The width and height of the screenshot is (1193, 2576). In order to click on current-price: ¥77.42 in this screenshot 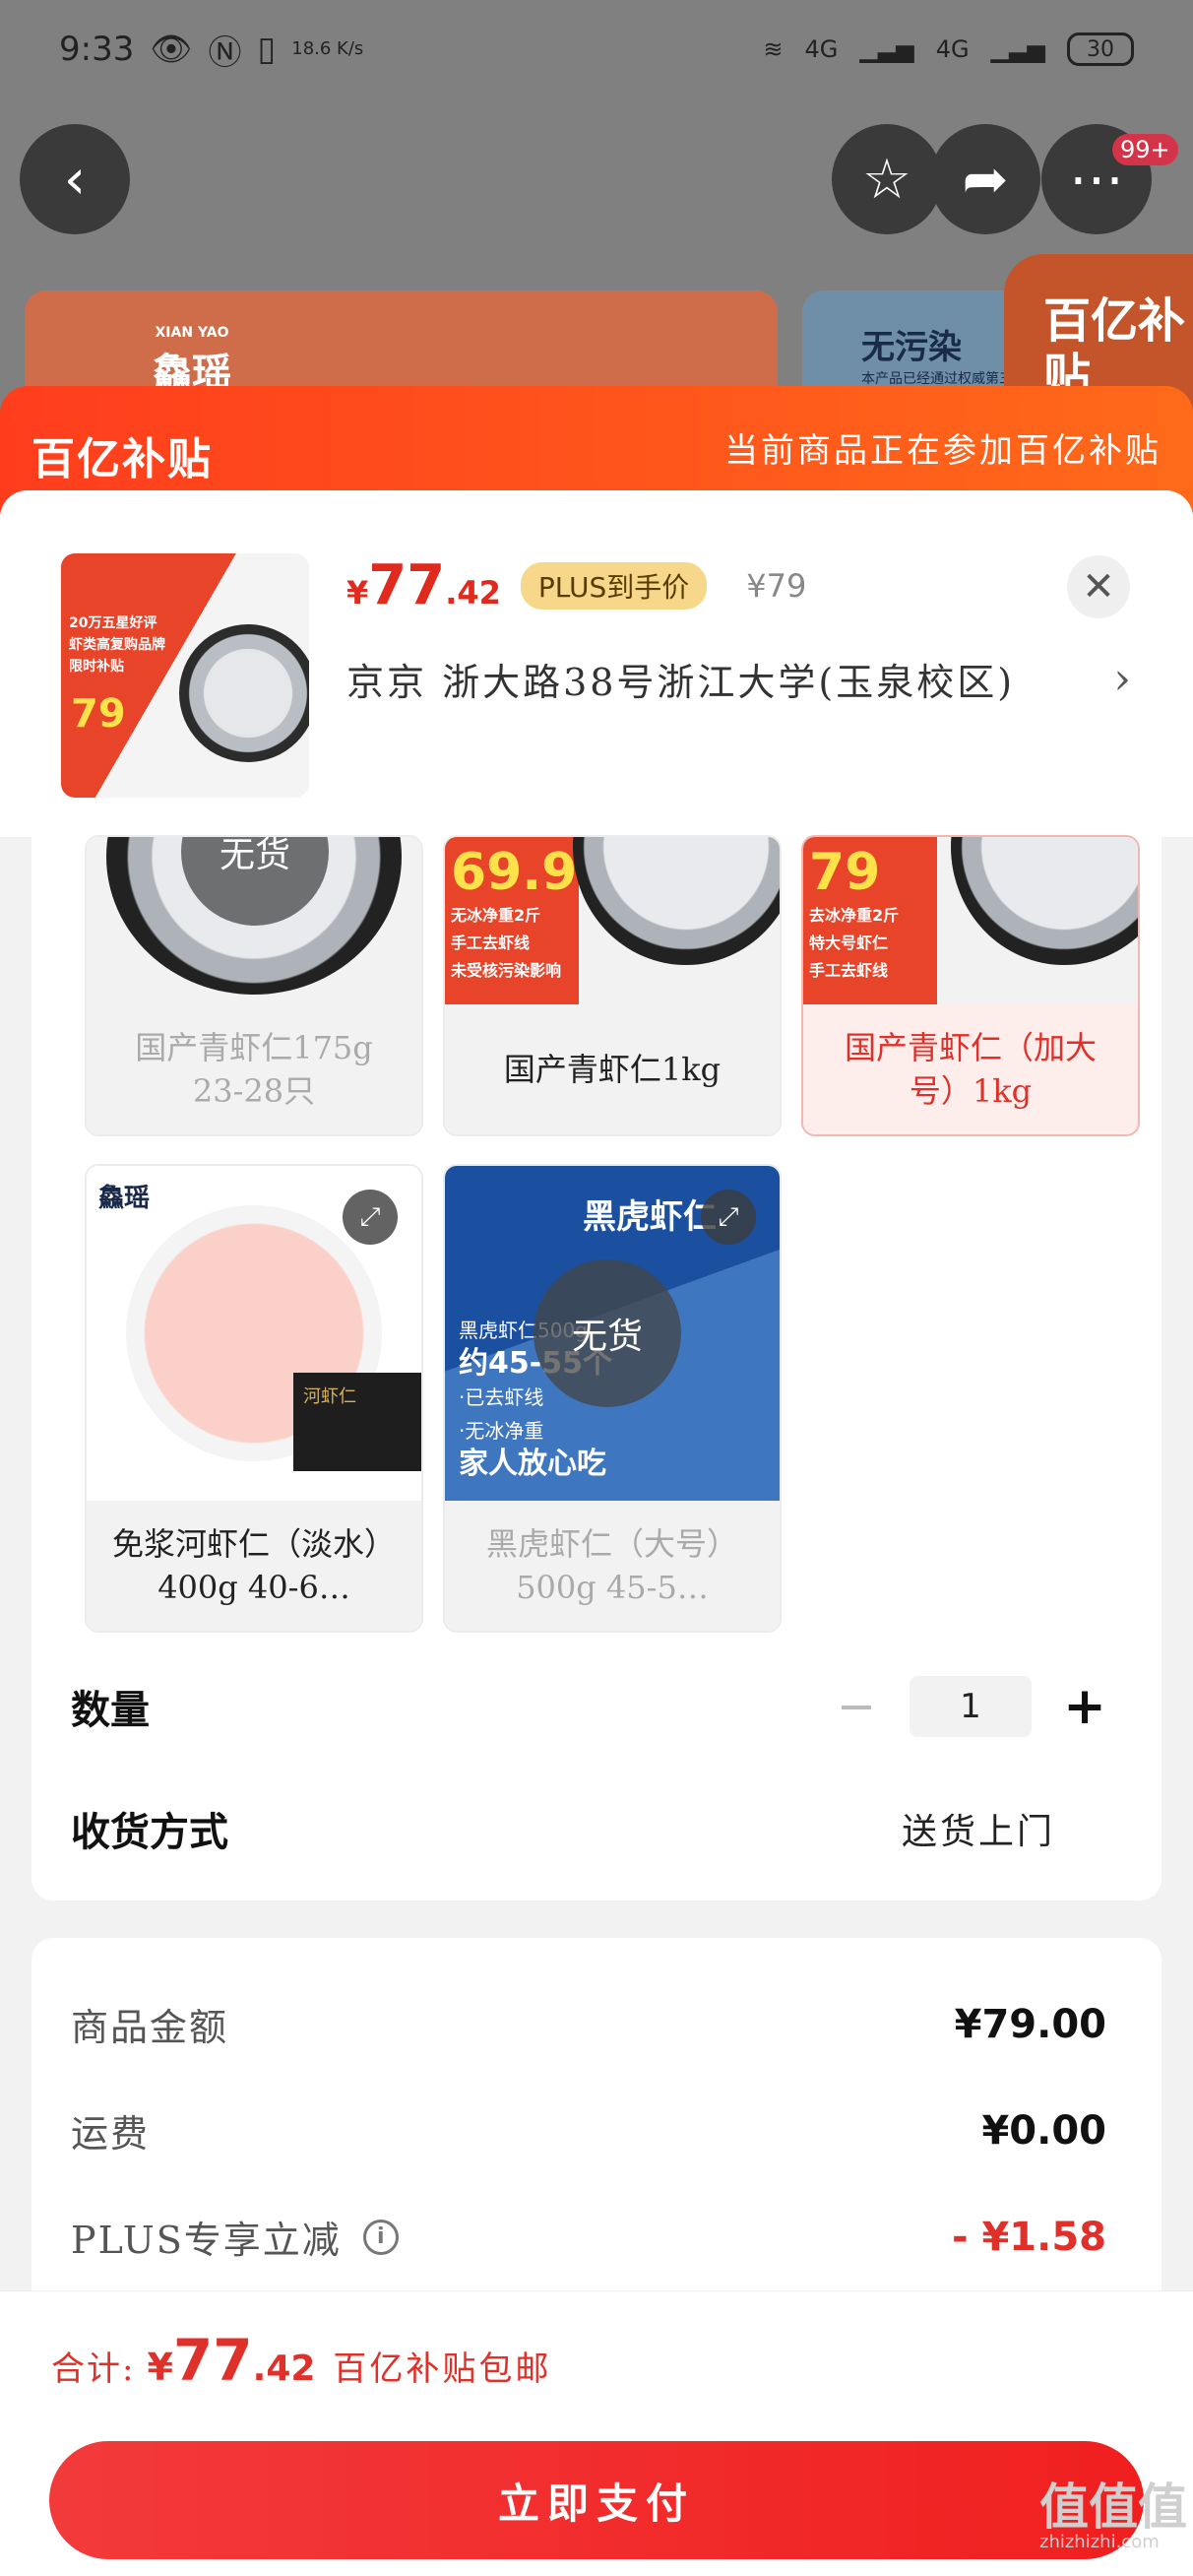, I will do `click(423, 585)`.